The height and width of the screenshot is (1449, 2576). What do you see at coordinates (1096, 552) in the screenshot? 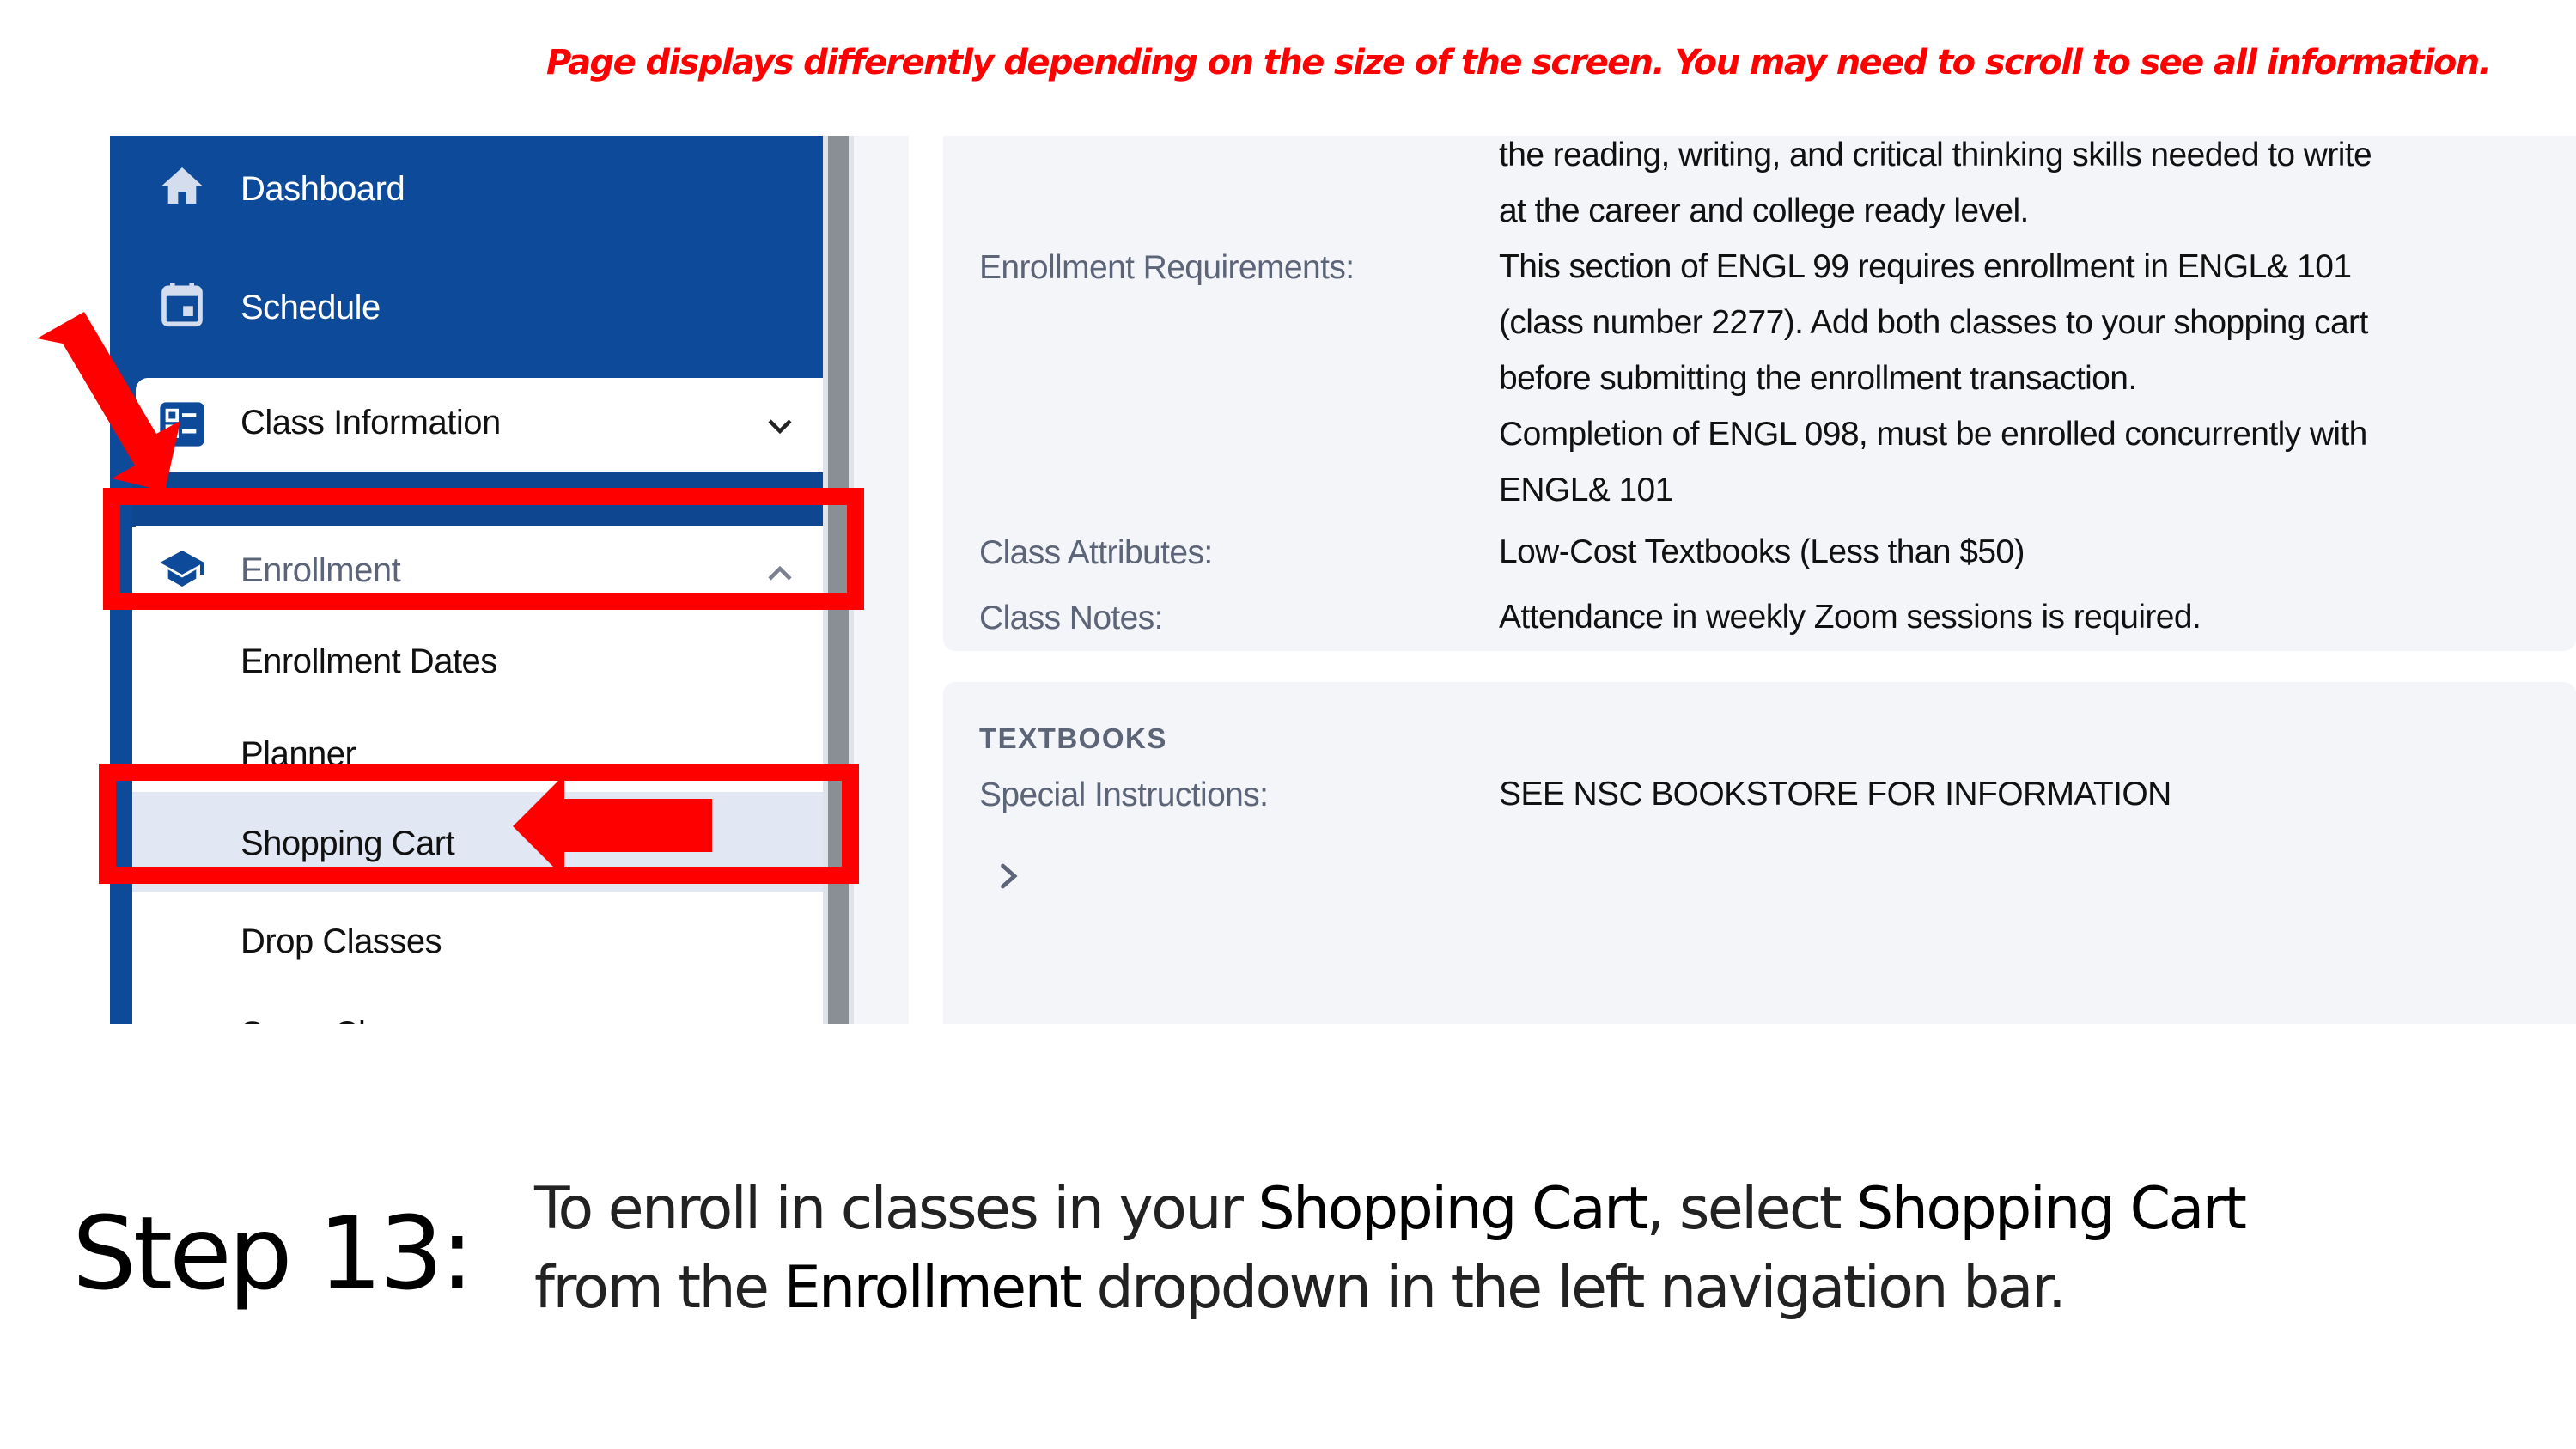
I see `field-label: Class Attributes:` at bounding box center [1096, 552].